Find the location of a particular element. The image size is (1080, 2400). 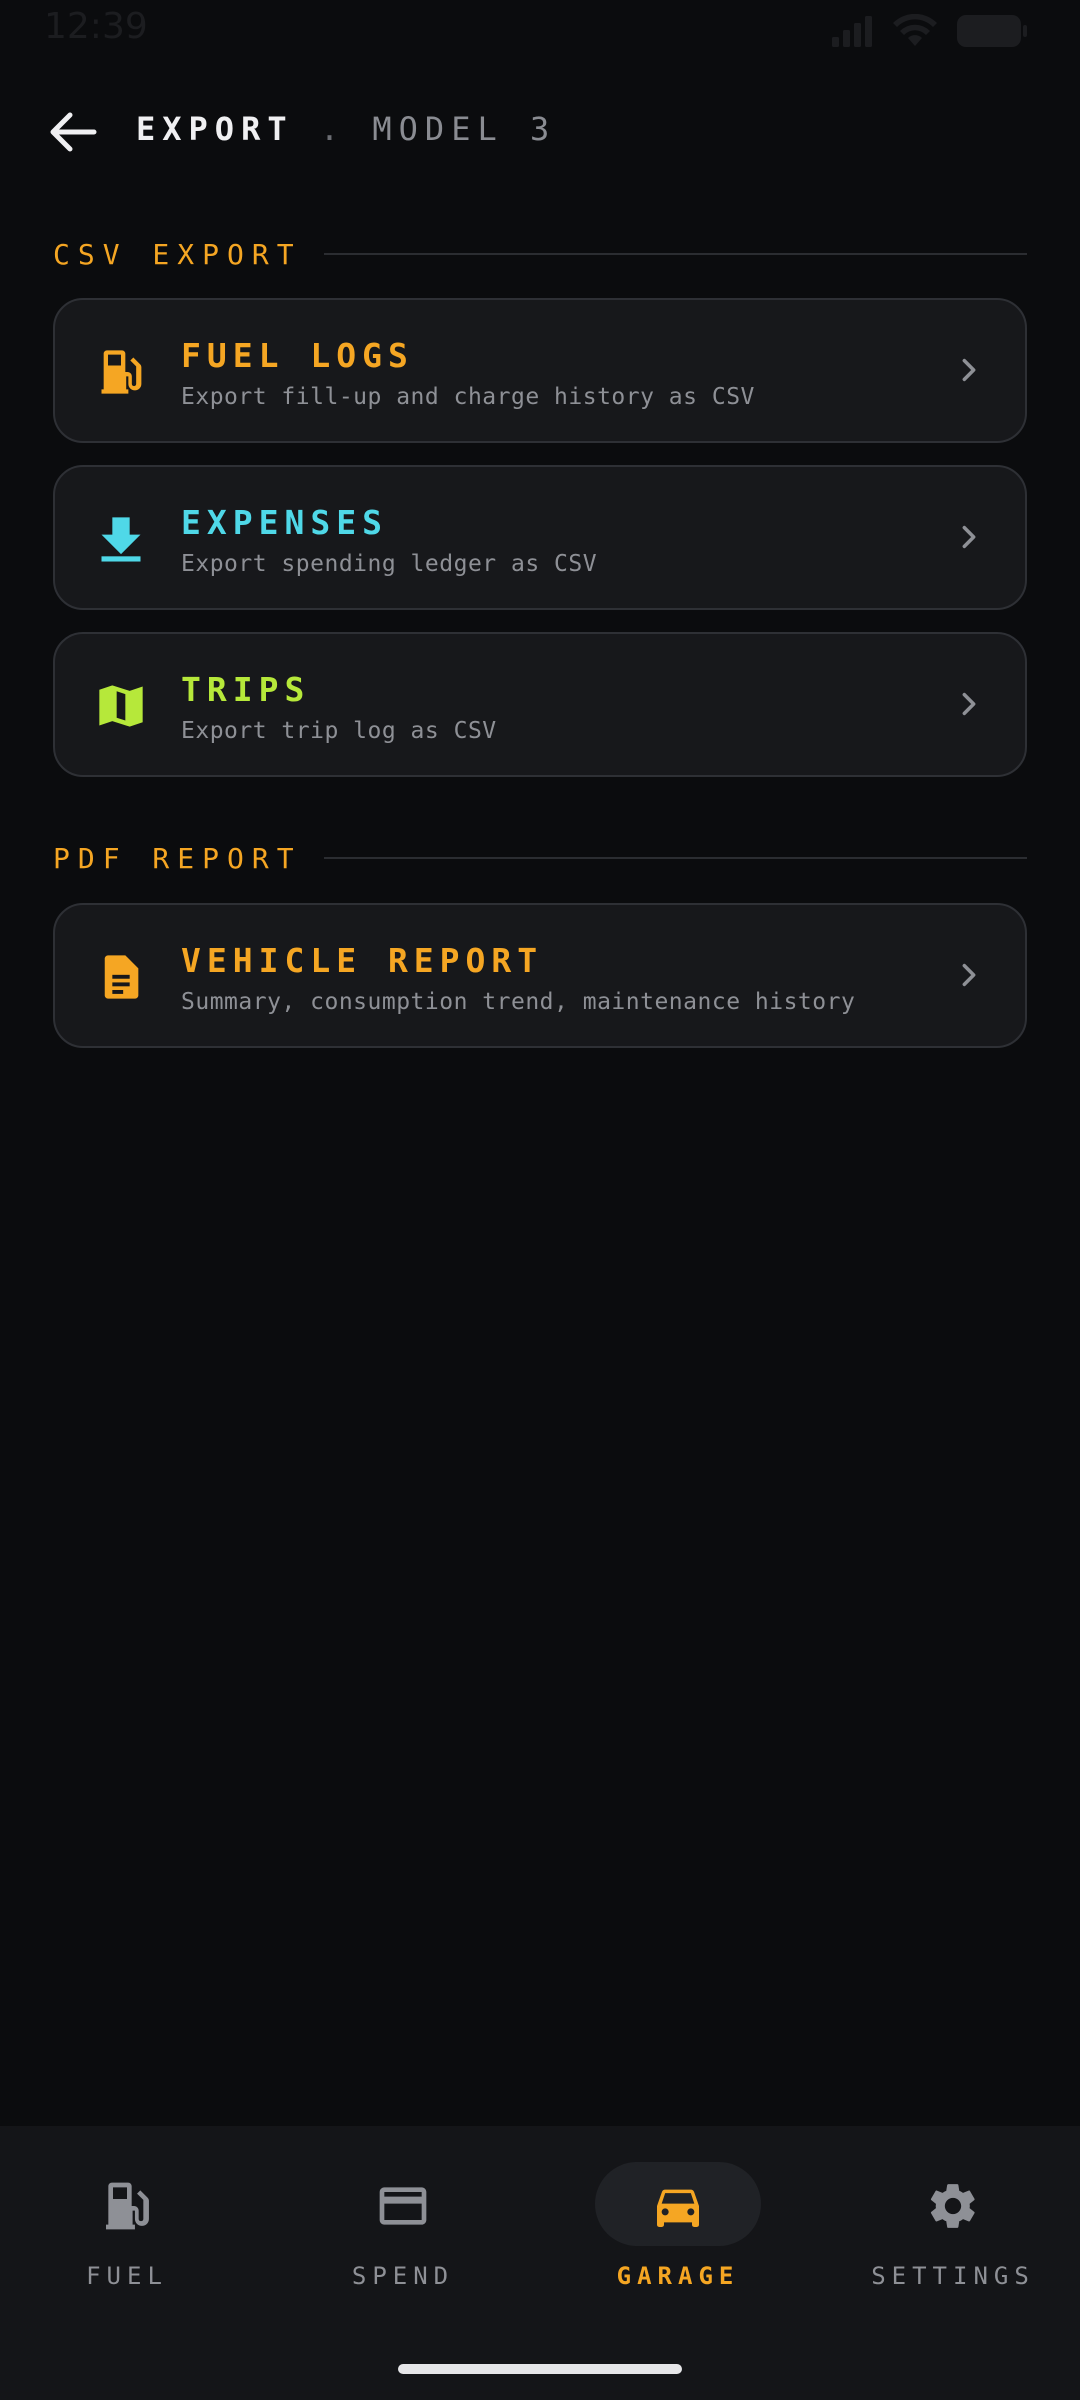

gear-icon is located at coordinates (952, 2206).